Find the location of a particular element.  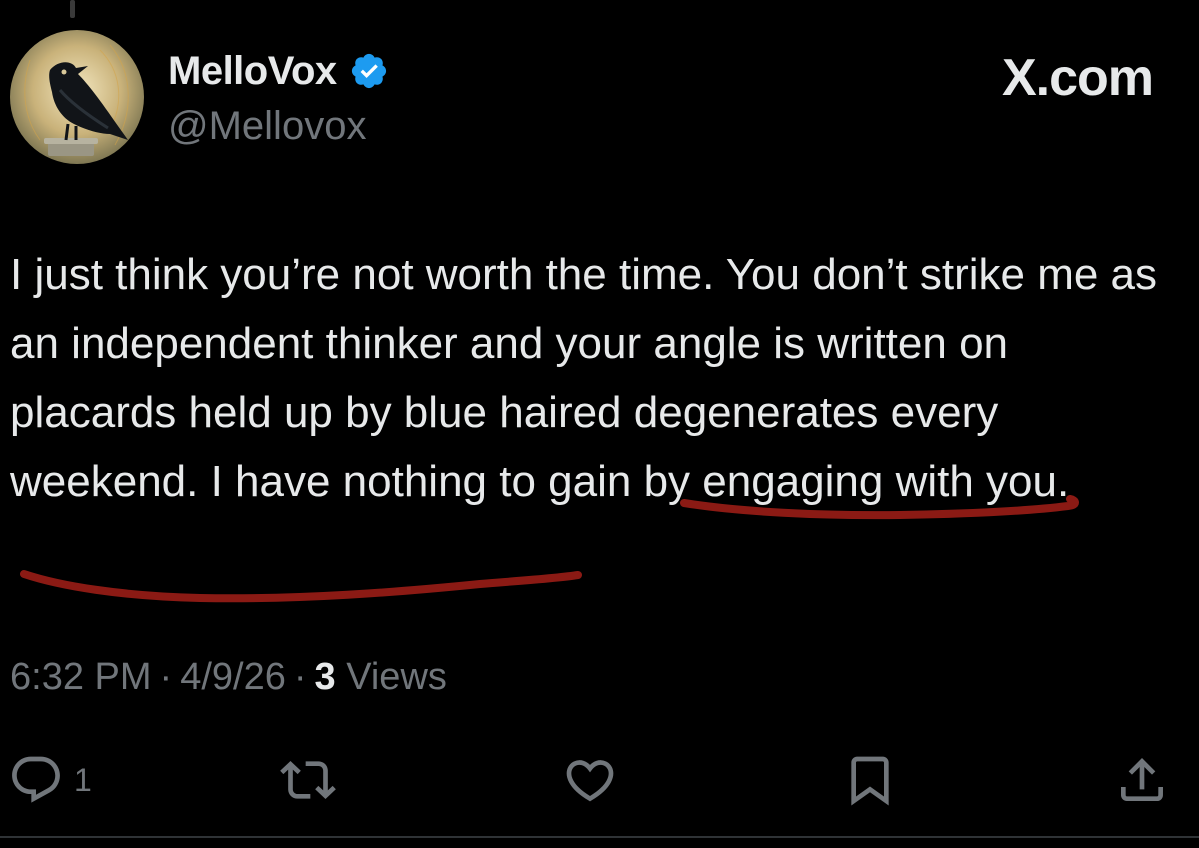

views-count: 3 is located at coordinates (325, 677).